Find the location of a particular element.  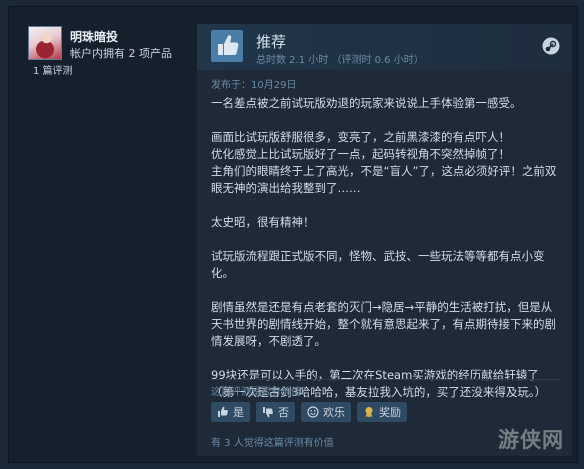

divider is located at coordinates (386, 379).